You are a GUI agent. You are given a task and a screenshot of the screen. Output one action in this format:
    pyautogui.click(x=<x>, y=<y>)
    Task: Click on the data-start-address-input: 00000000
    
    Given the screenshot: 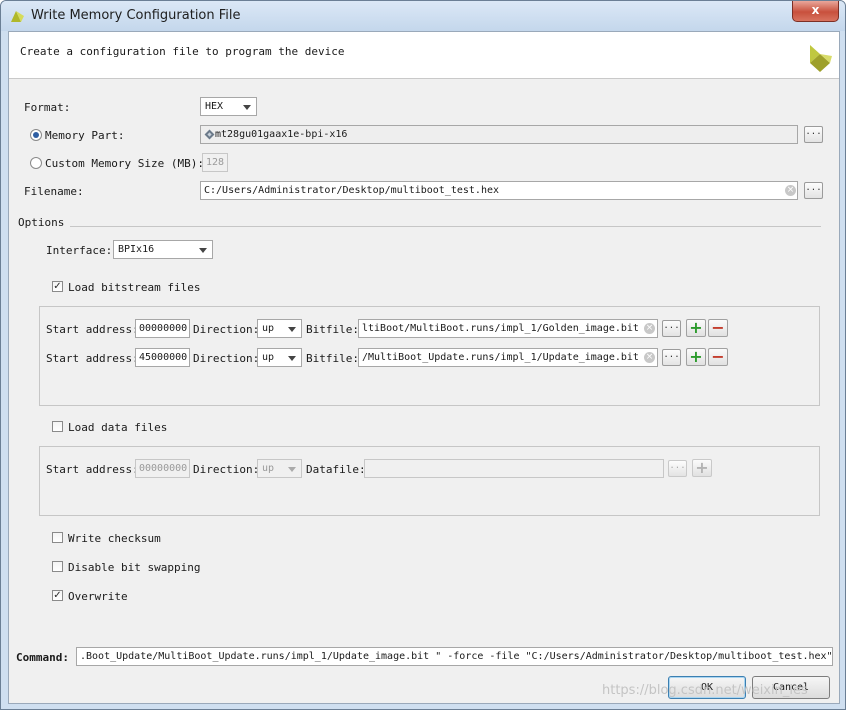 What is the action you would take?
    pyautogui.click(x=162, y=468)
    